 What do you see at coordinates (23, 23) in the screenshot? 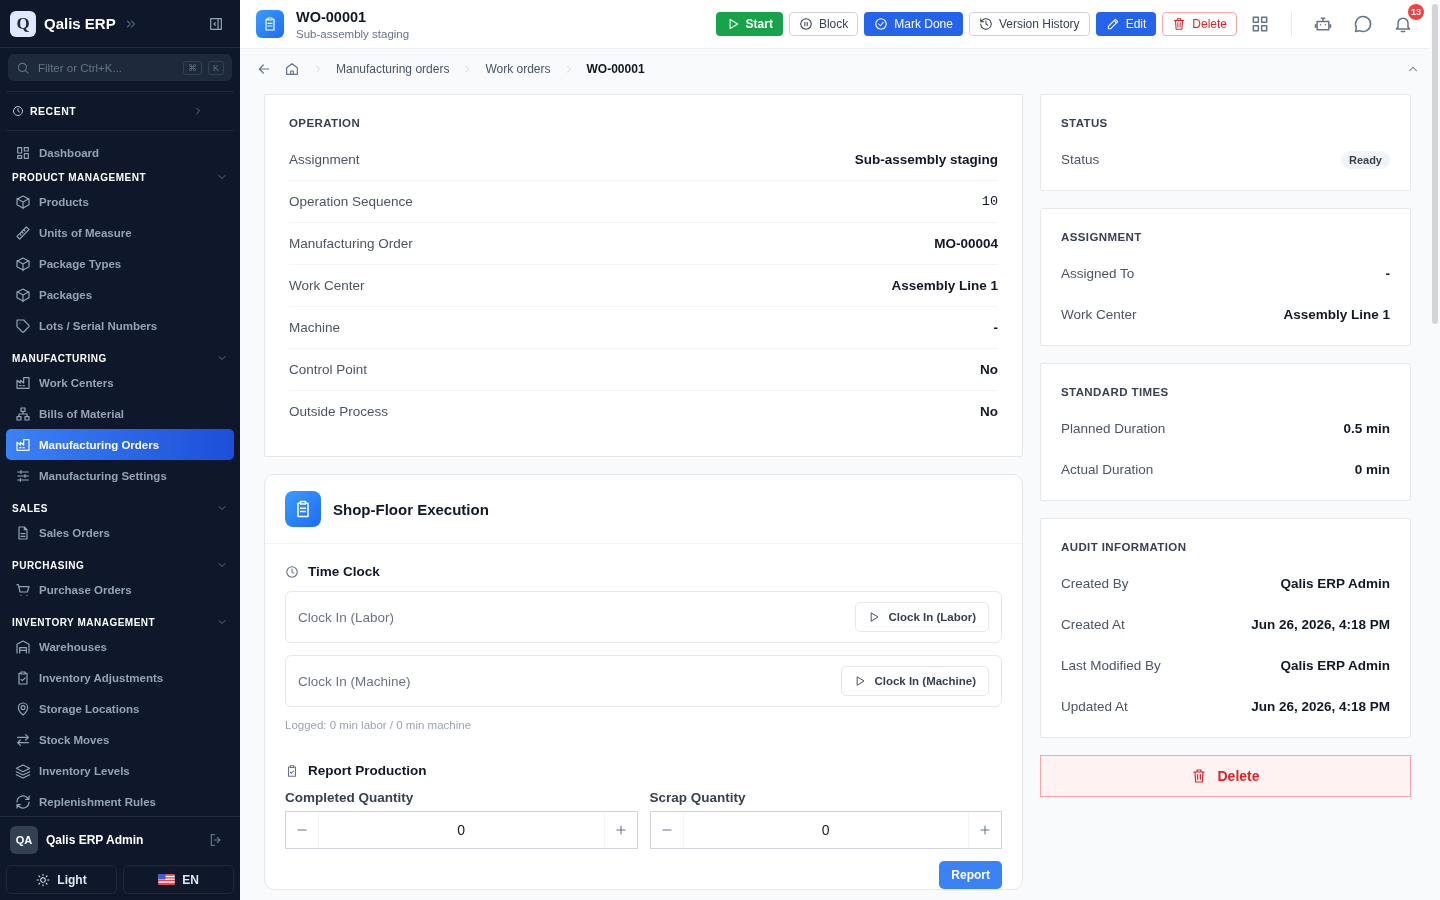
I see `app-logo: Q` at bounding box center [23, 23].